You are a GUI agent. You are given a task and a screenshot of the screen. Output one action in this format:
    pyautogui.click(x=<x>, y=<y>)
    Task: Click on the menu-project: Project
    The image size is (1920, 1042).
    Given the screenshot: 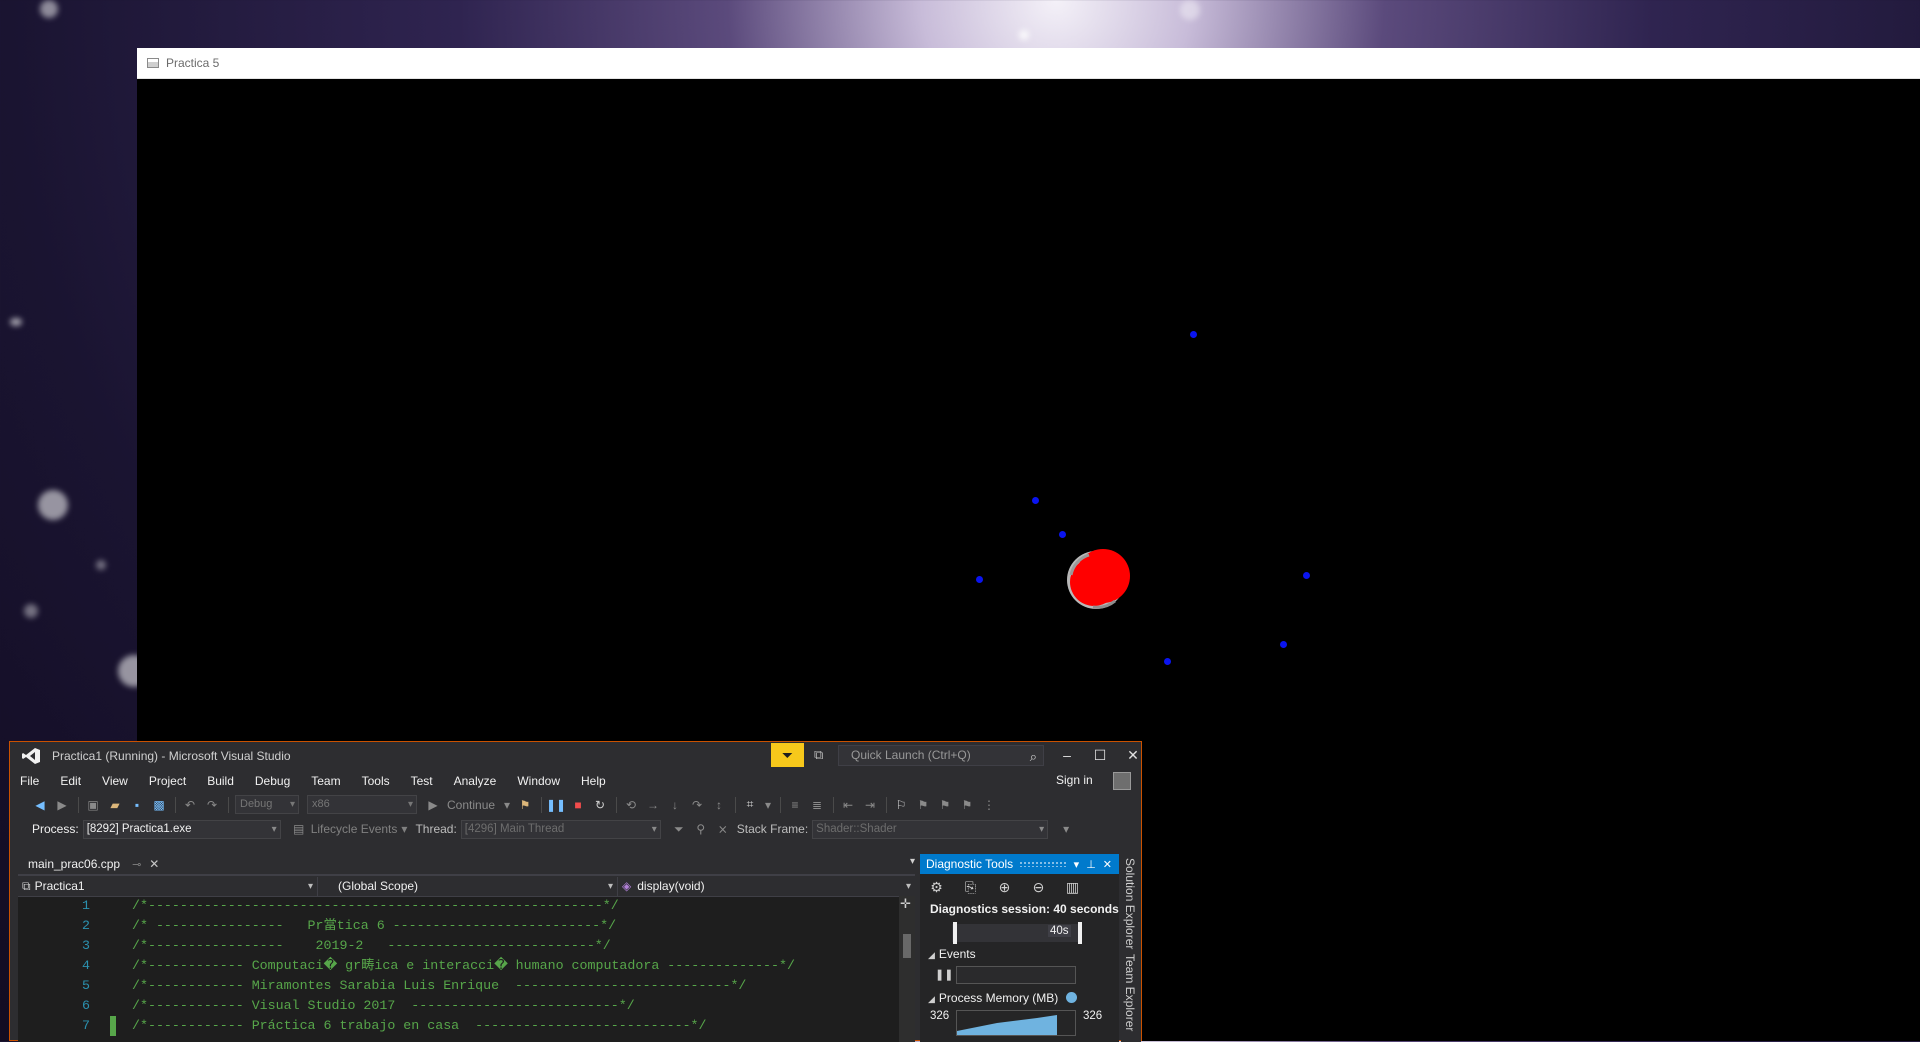 What is the action you would take?
    pyautogui.click(x=167, y=781)
    